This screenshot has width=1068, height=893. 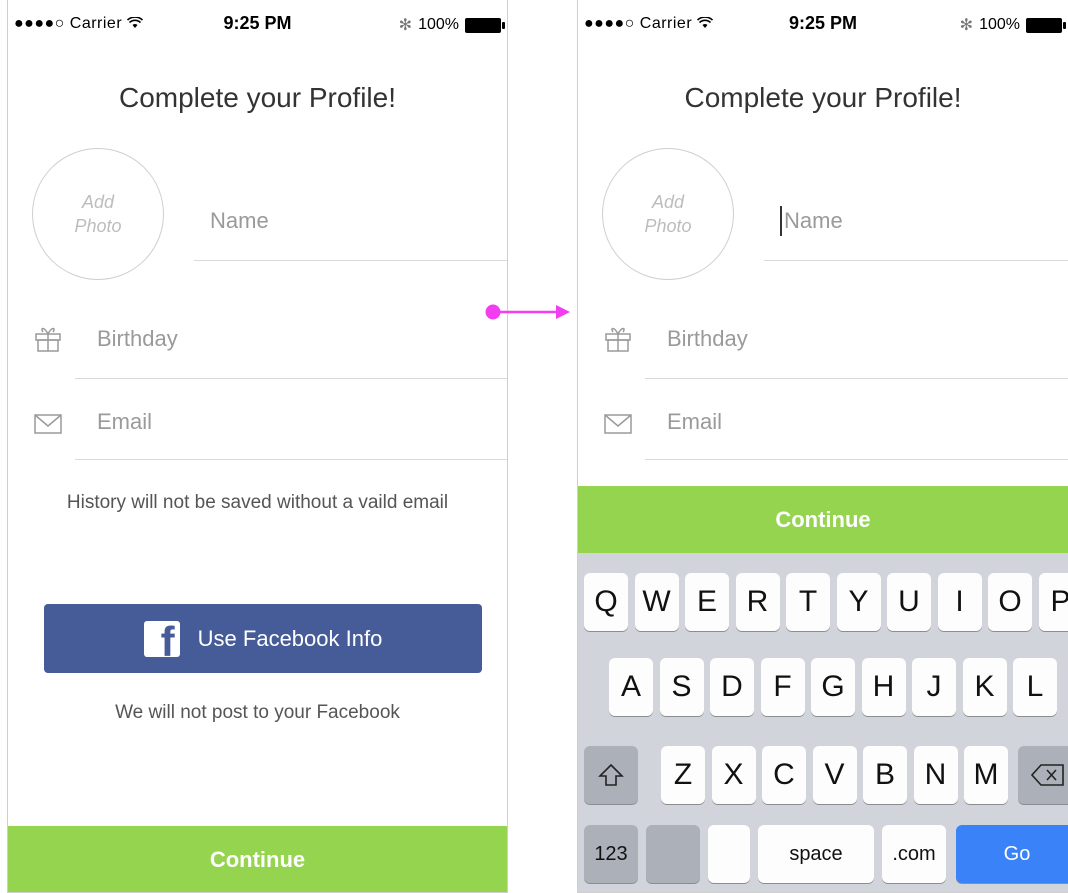 I want to click on facebook-button: f Use Facebook Info, so click(x=263, y=638).